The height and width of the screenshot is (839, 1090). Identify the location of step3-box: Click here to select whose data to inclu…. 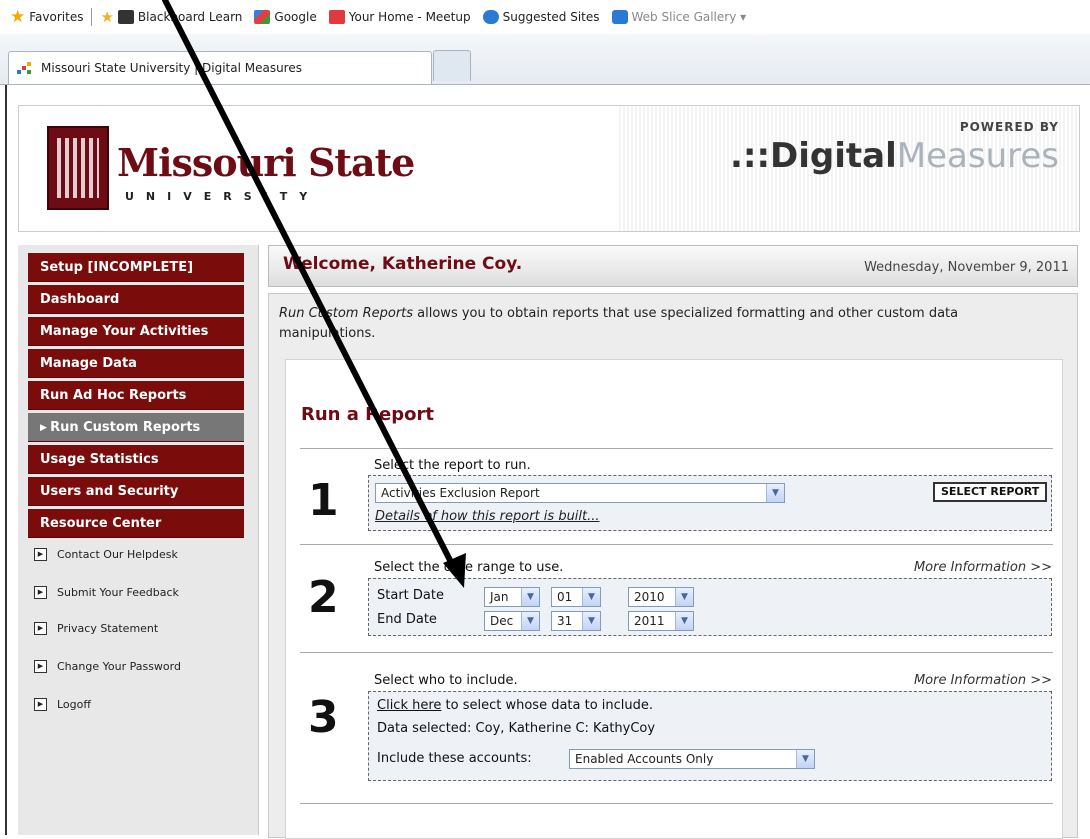
(710, 736).